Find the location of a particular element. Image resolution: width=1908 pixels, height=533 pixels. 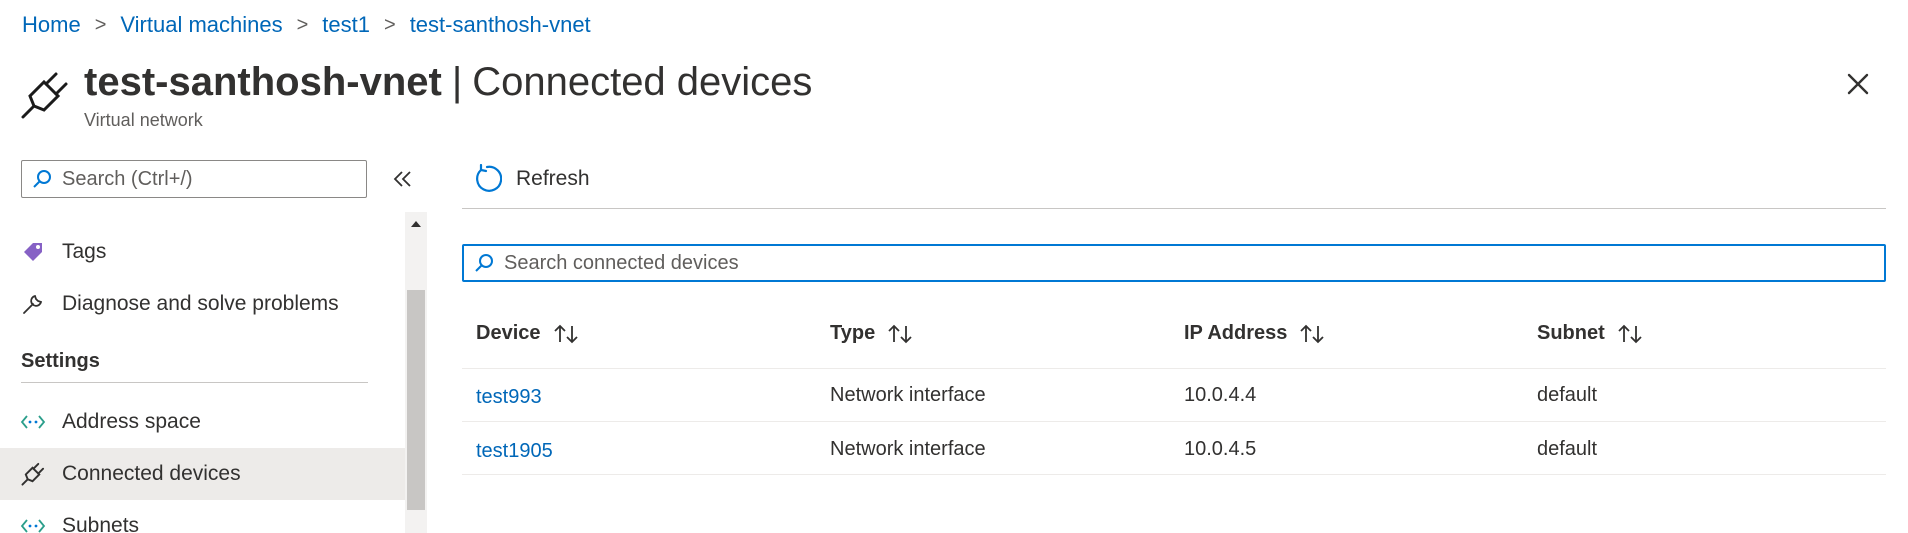

column-header-ip-address: IP Address is located at coordinates (1255, 333).